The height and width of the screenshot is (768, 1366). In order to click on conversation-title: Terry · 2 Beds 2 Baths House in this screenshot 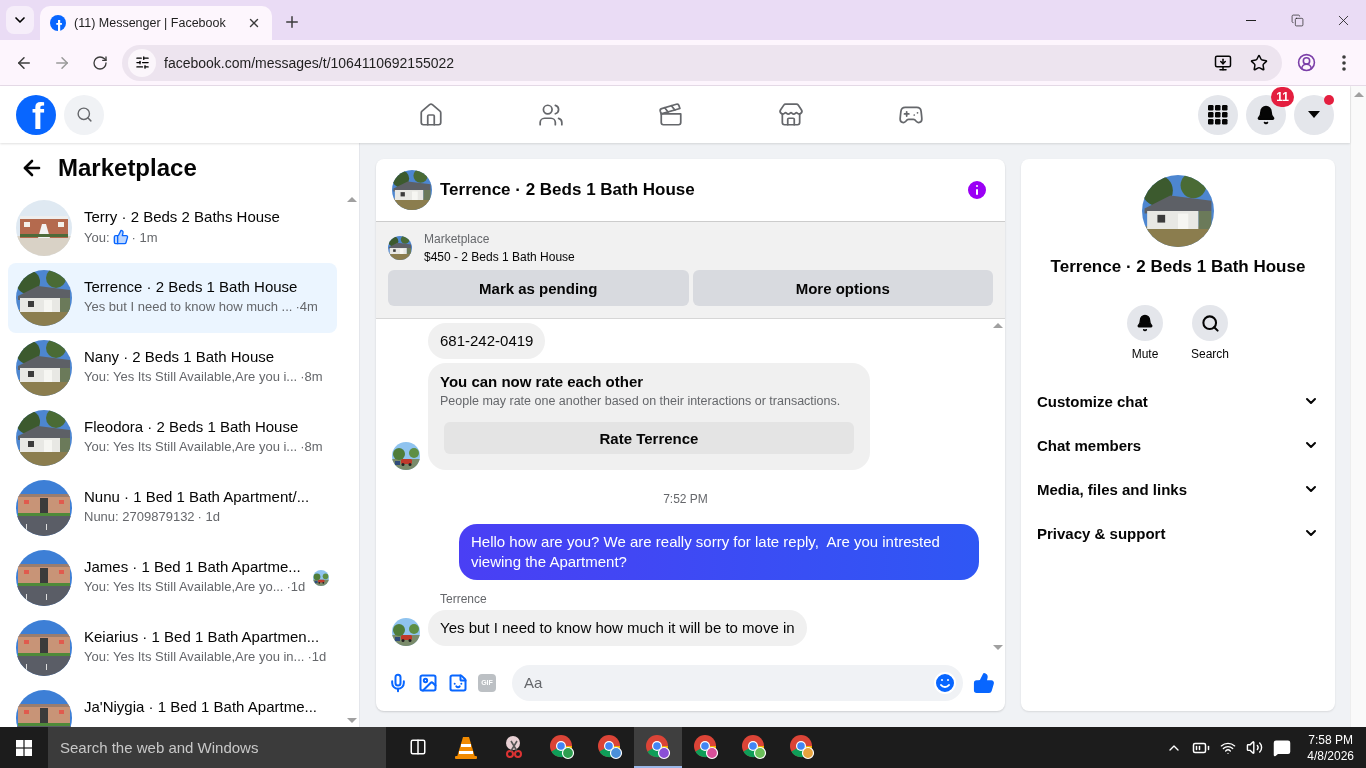, I will do `click(182, 216)`.